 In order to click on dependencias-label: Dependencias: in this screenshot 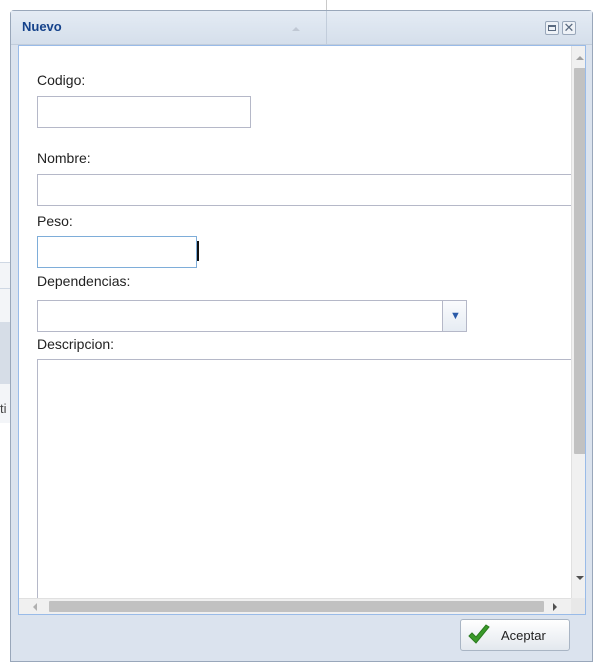, I will do `click(84, 281)`.